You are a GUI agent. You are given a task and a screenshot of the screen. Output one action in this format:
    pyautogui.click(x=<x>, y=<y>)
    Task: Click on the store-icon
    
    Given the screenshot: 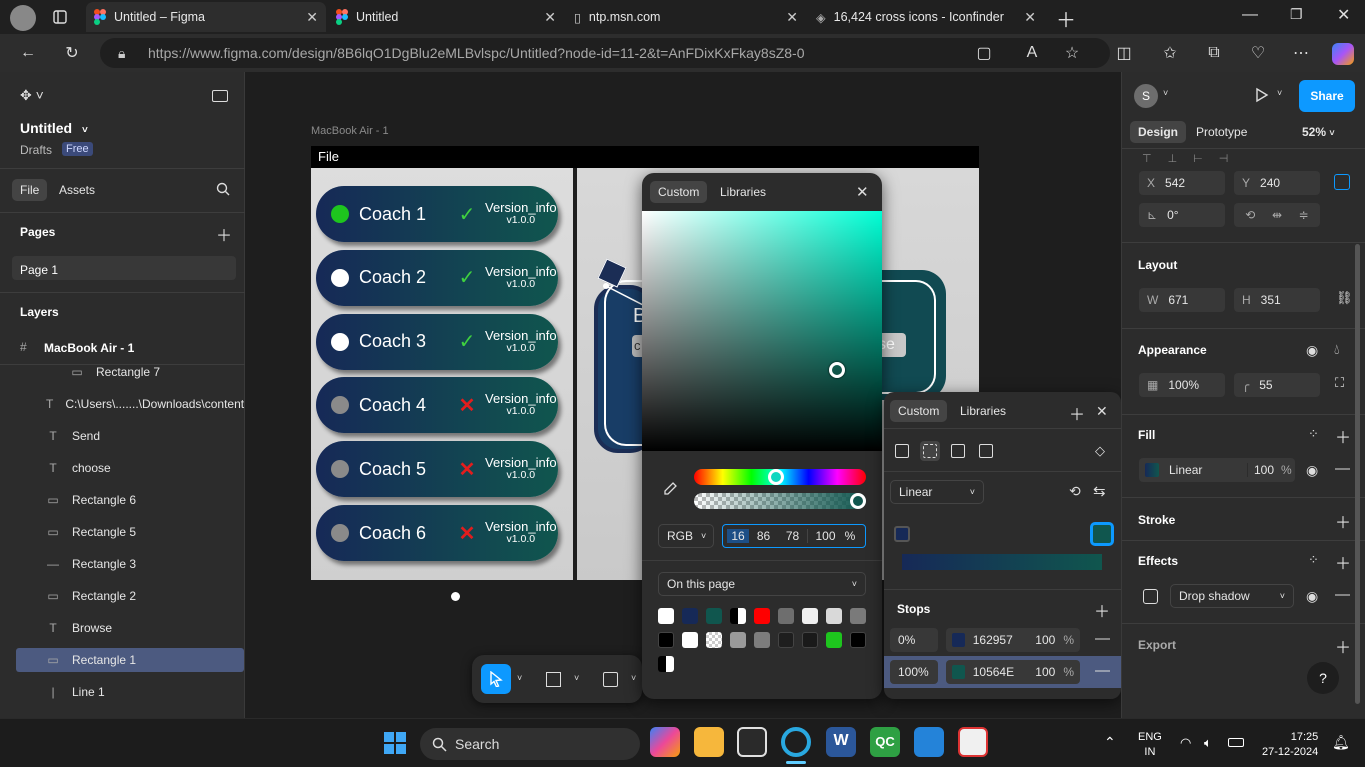 What is the action you would take?
    pyautogui.click(x=752, y=742)
    